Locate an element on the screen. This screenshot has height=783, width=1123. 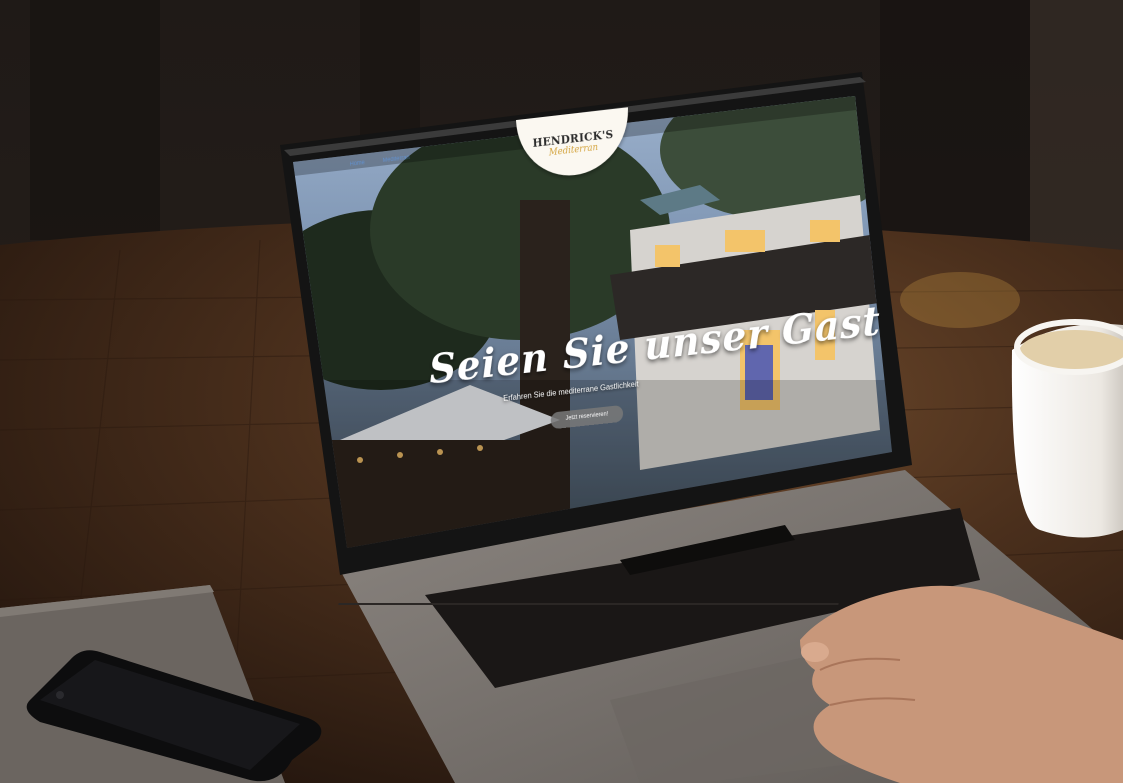
restaurant-logo: HENDRICK'S Mediterran is located at coordinates (573, 144).